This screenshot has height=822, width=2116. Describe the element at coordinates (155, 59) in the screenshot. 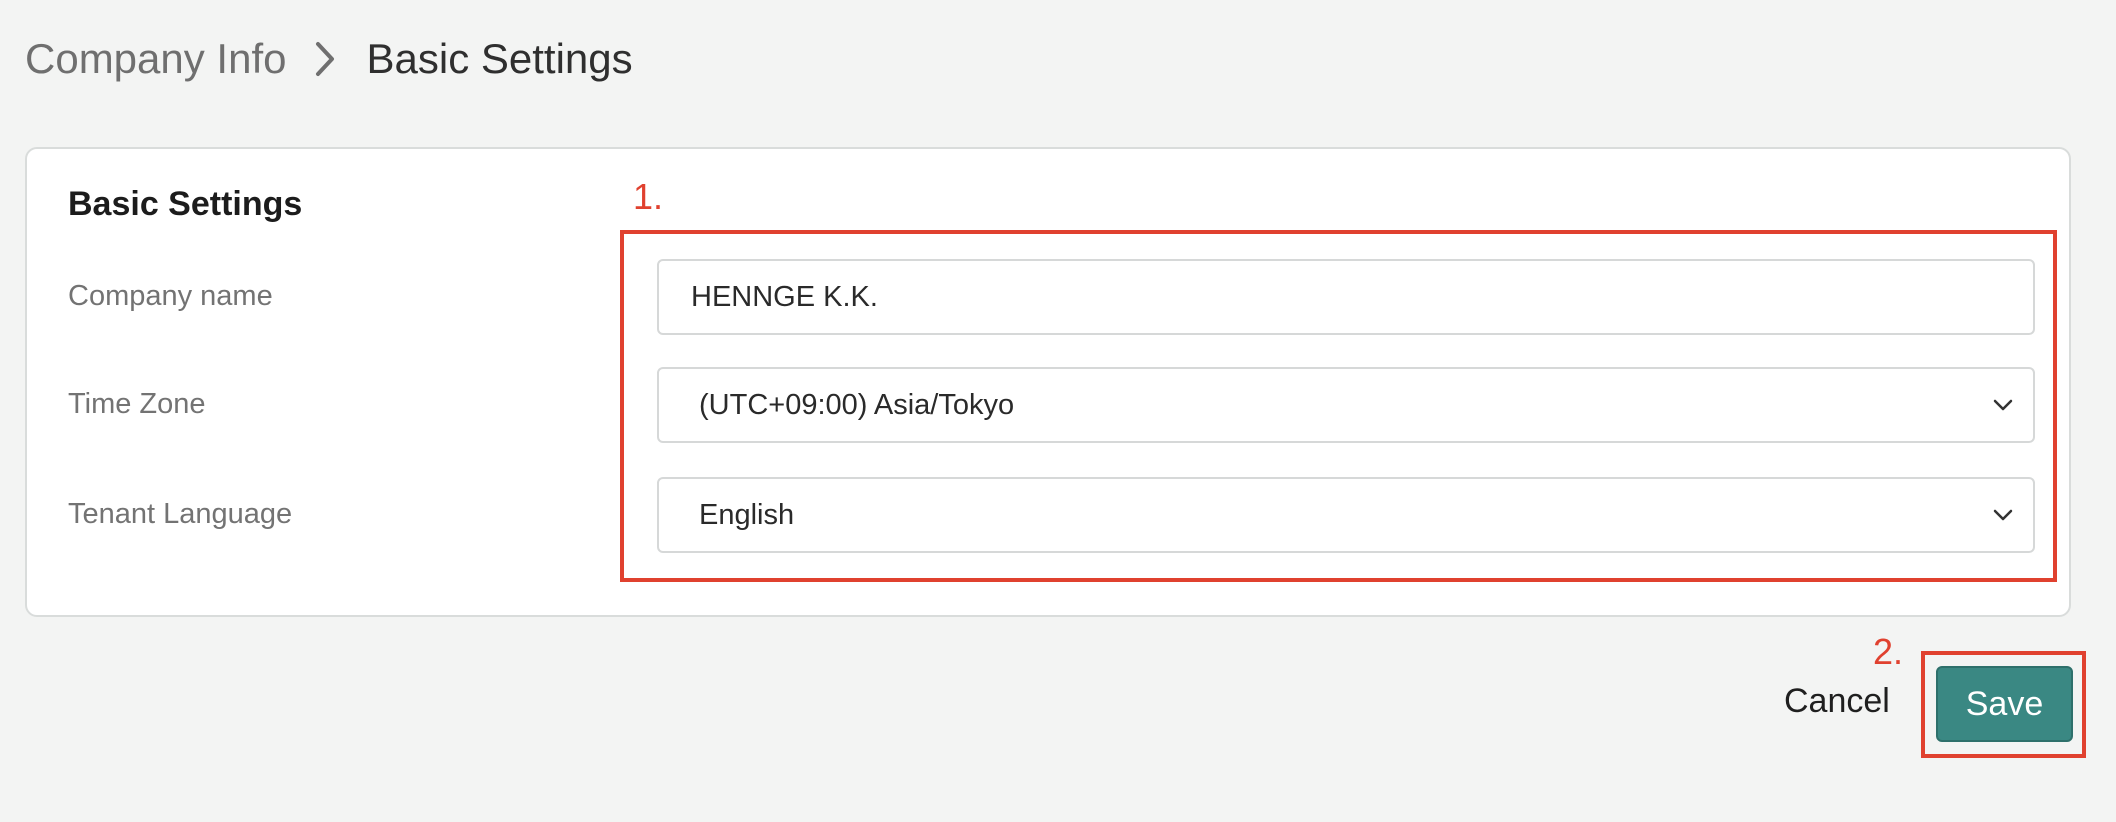

I see `breadcrumb-company-info-link: Company Info` at that location.